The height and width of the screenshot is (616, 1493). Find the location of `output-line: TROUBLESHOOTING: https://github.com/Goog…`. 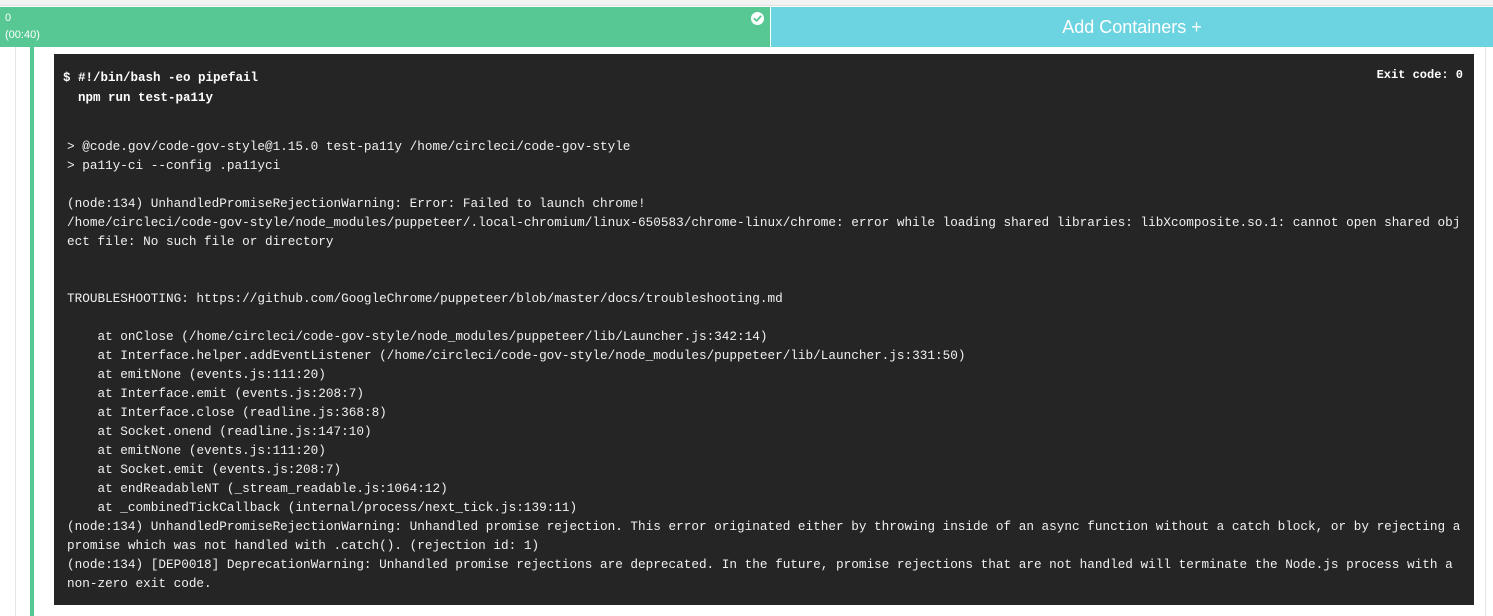

output-line: TROUBLESHOOTING: https://github.com/Goog… is located at coordinates (425, 298).